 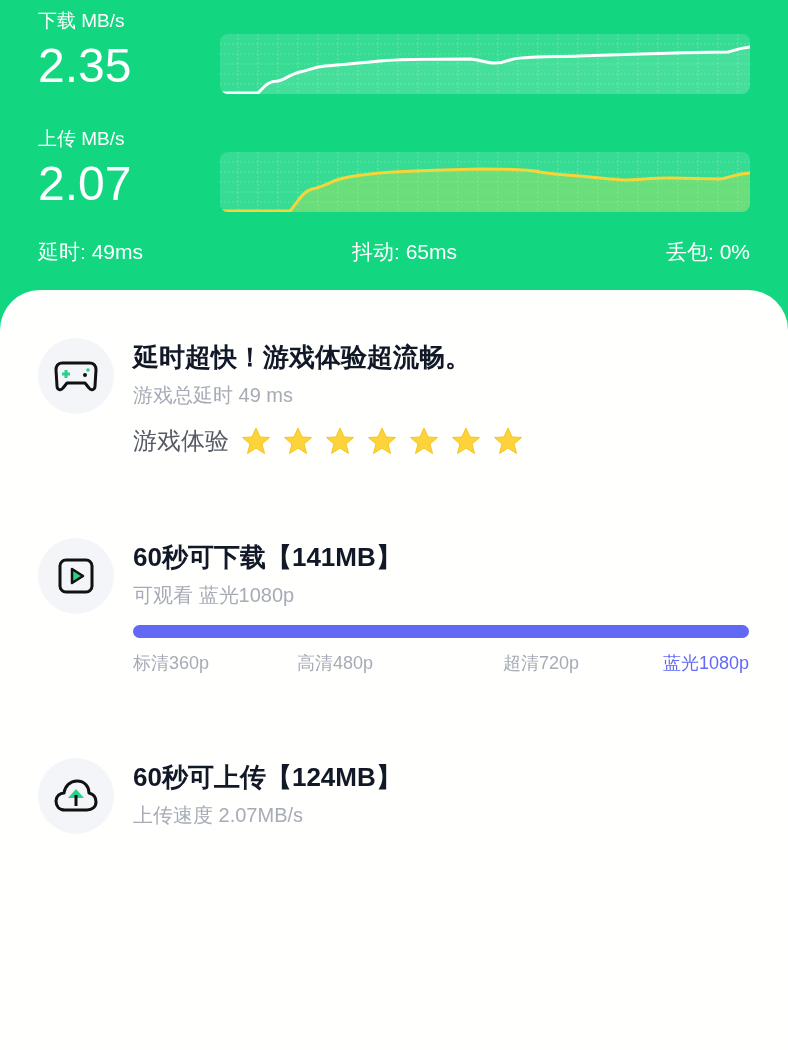 What do you see at coordinates (91, 252) in the screenshot?
I see `stat-text: 延时: 49ms` at bounding box center [91, 252].